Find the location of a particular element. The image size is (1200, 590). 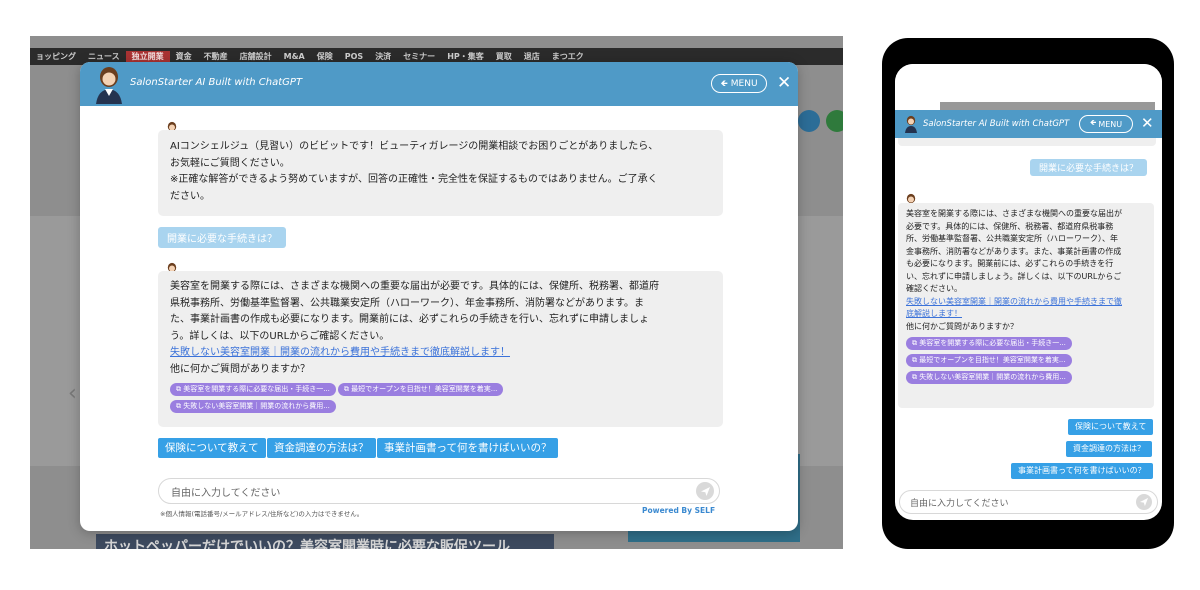

answer-line: う。詳しくは、以下のURLからご確認ください。 is located at coordinates (280, 336).